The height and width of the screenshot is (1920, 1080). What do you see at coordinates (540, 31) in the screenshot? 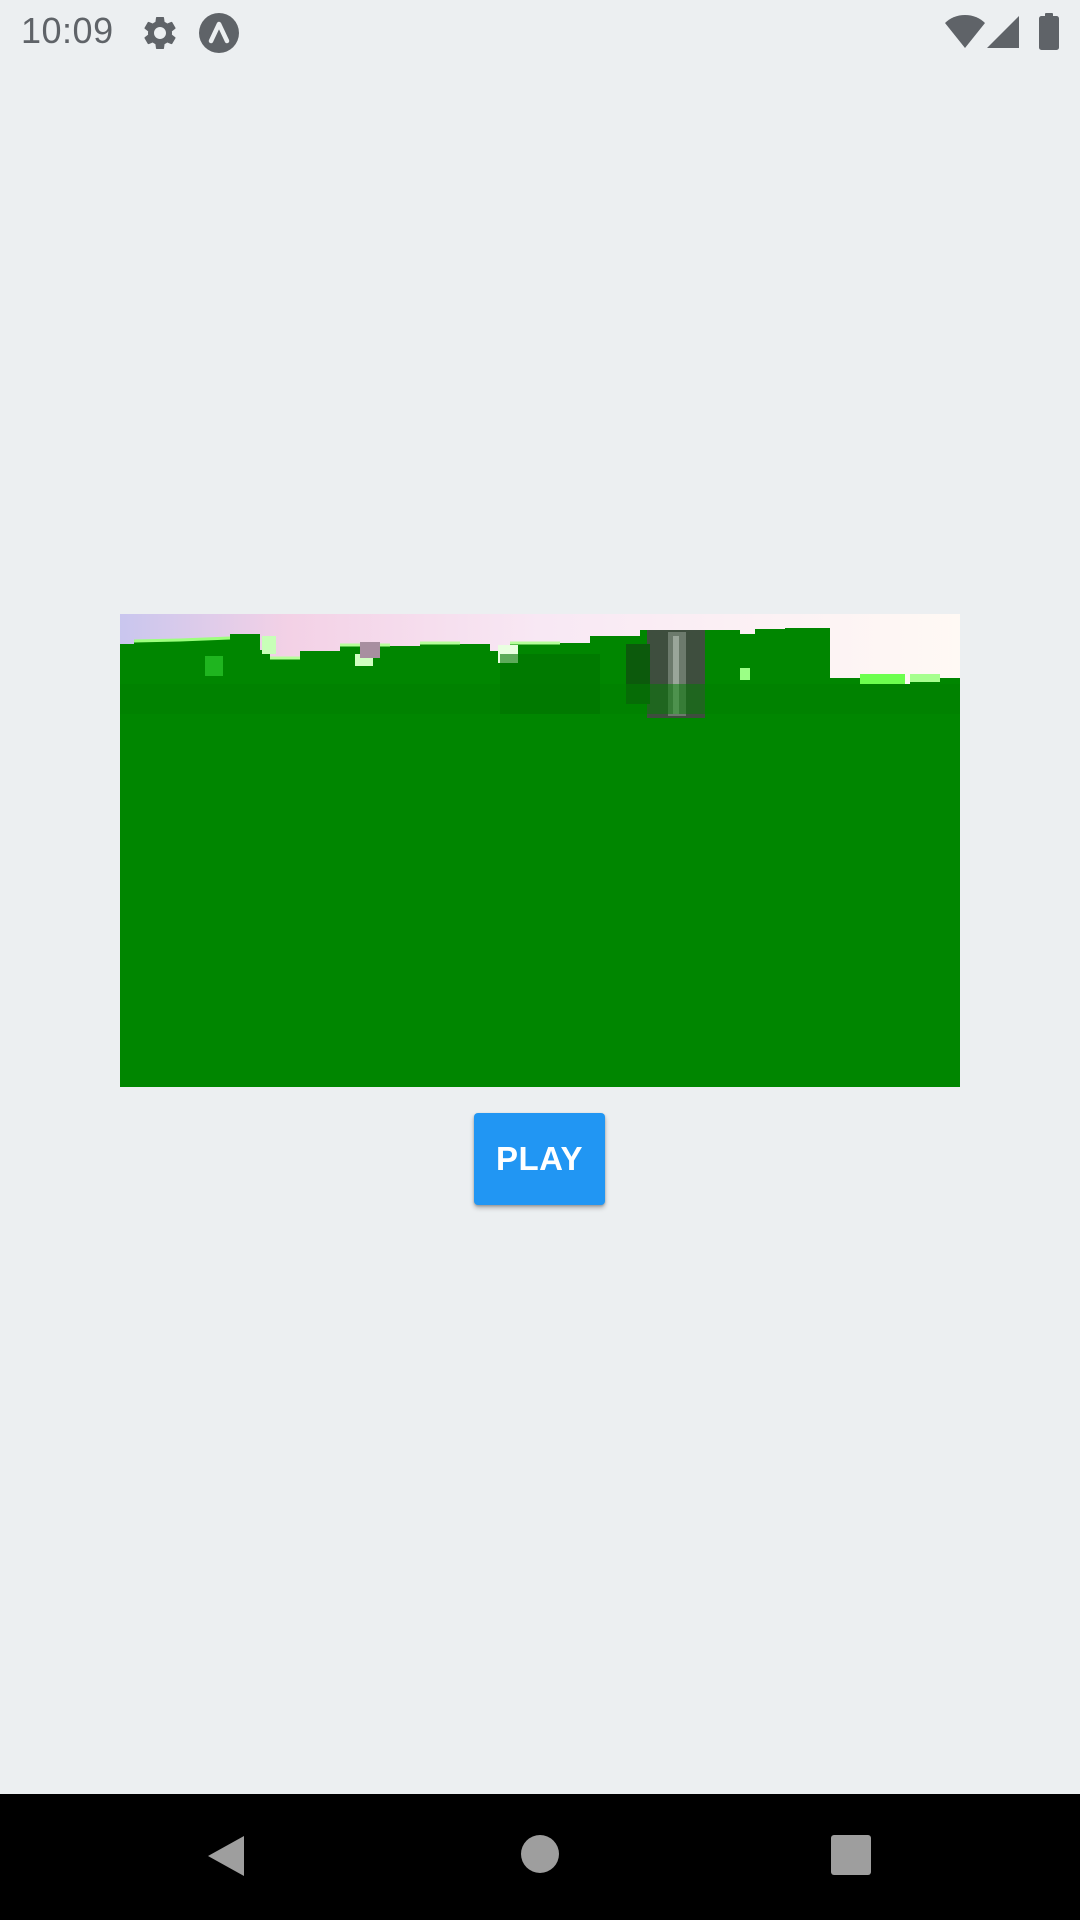
I see `status-bar: 10:09` at bounding box center [540, 31].